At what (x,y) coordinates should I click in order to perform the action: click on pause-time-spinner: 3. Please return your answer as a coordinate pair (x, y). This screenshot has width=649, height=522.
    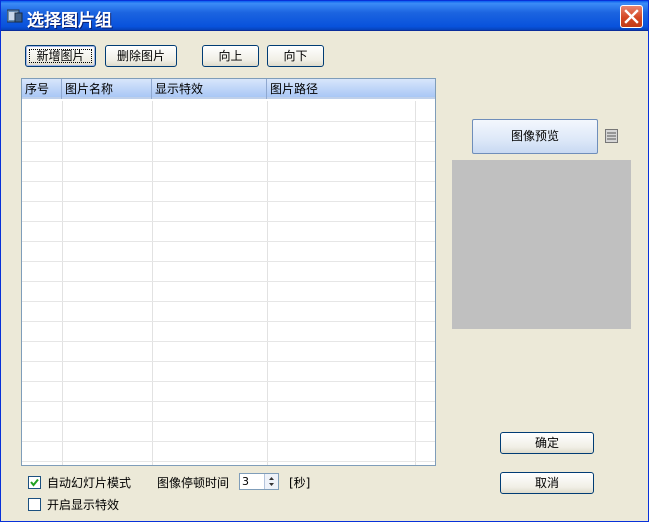
    Looking at the image, I should click on (259, 481).